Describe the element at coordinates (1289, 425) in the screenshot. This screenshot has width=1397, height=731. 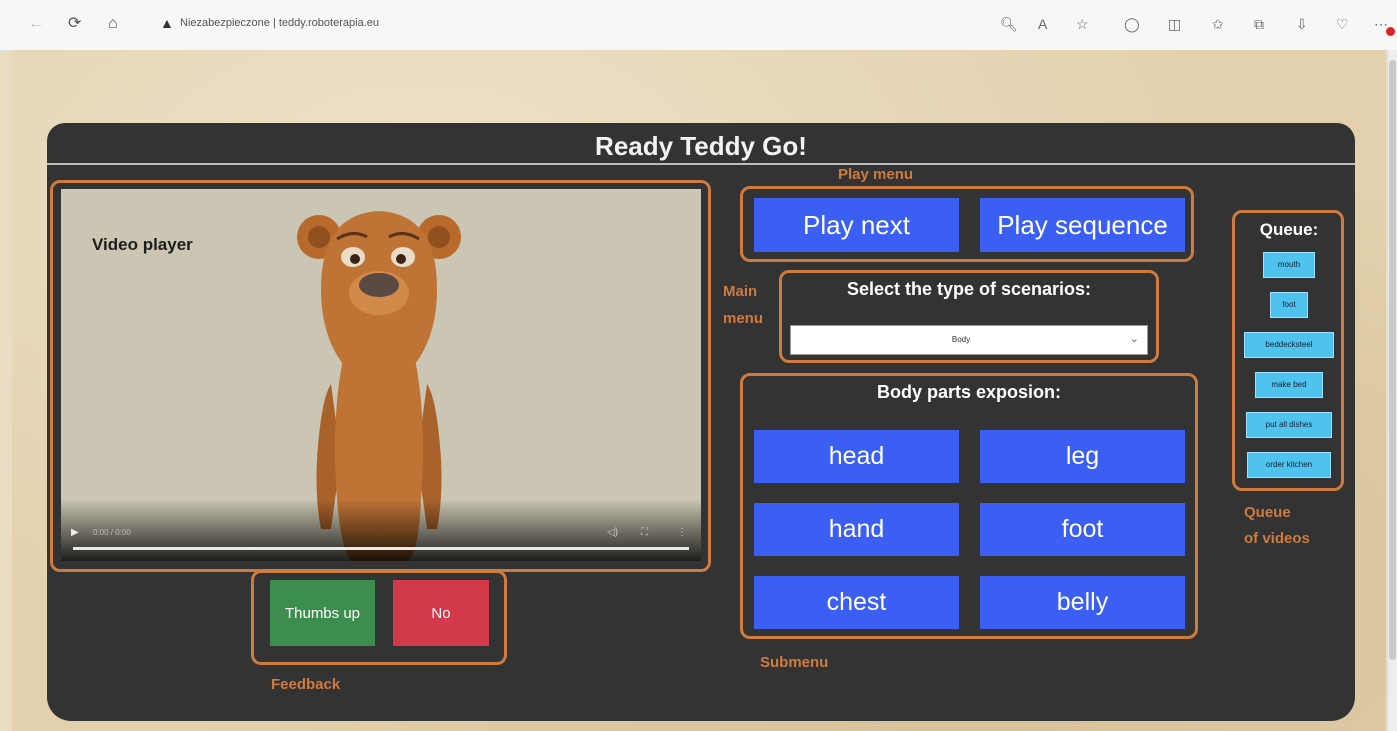
I see `queue-item: put all dishes` at that location.